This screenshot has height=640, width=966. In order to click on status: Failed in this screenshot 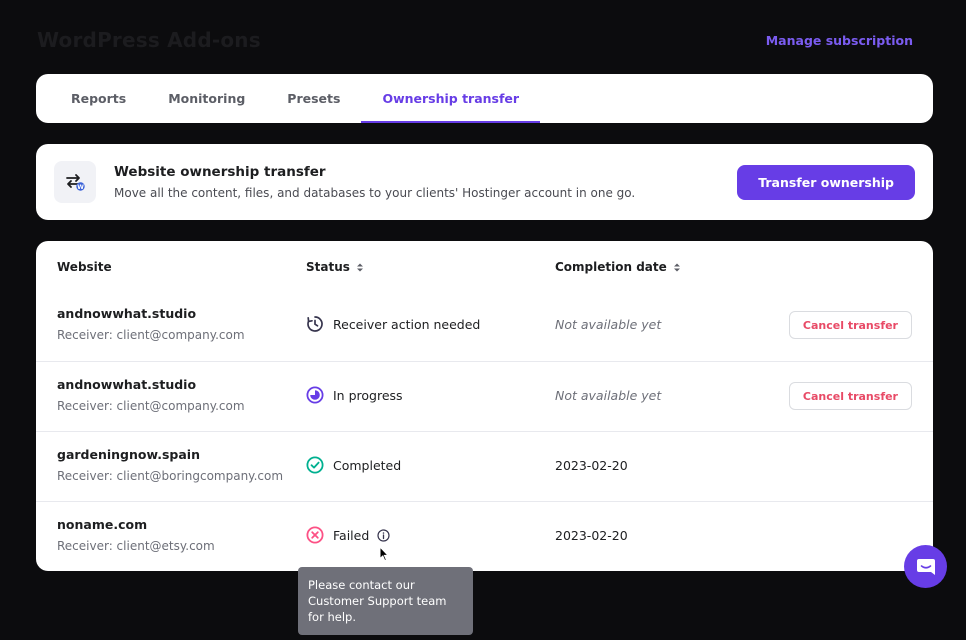, I will do `click(348, 535)`.